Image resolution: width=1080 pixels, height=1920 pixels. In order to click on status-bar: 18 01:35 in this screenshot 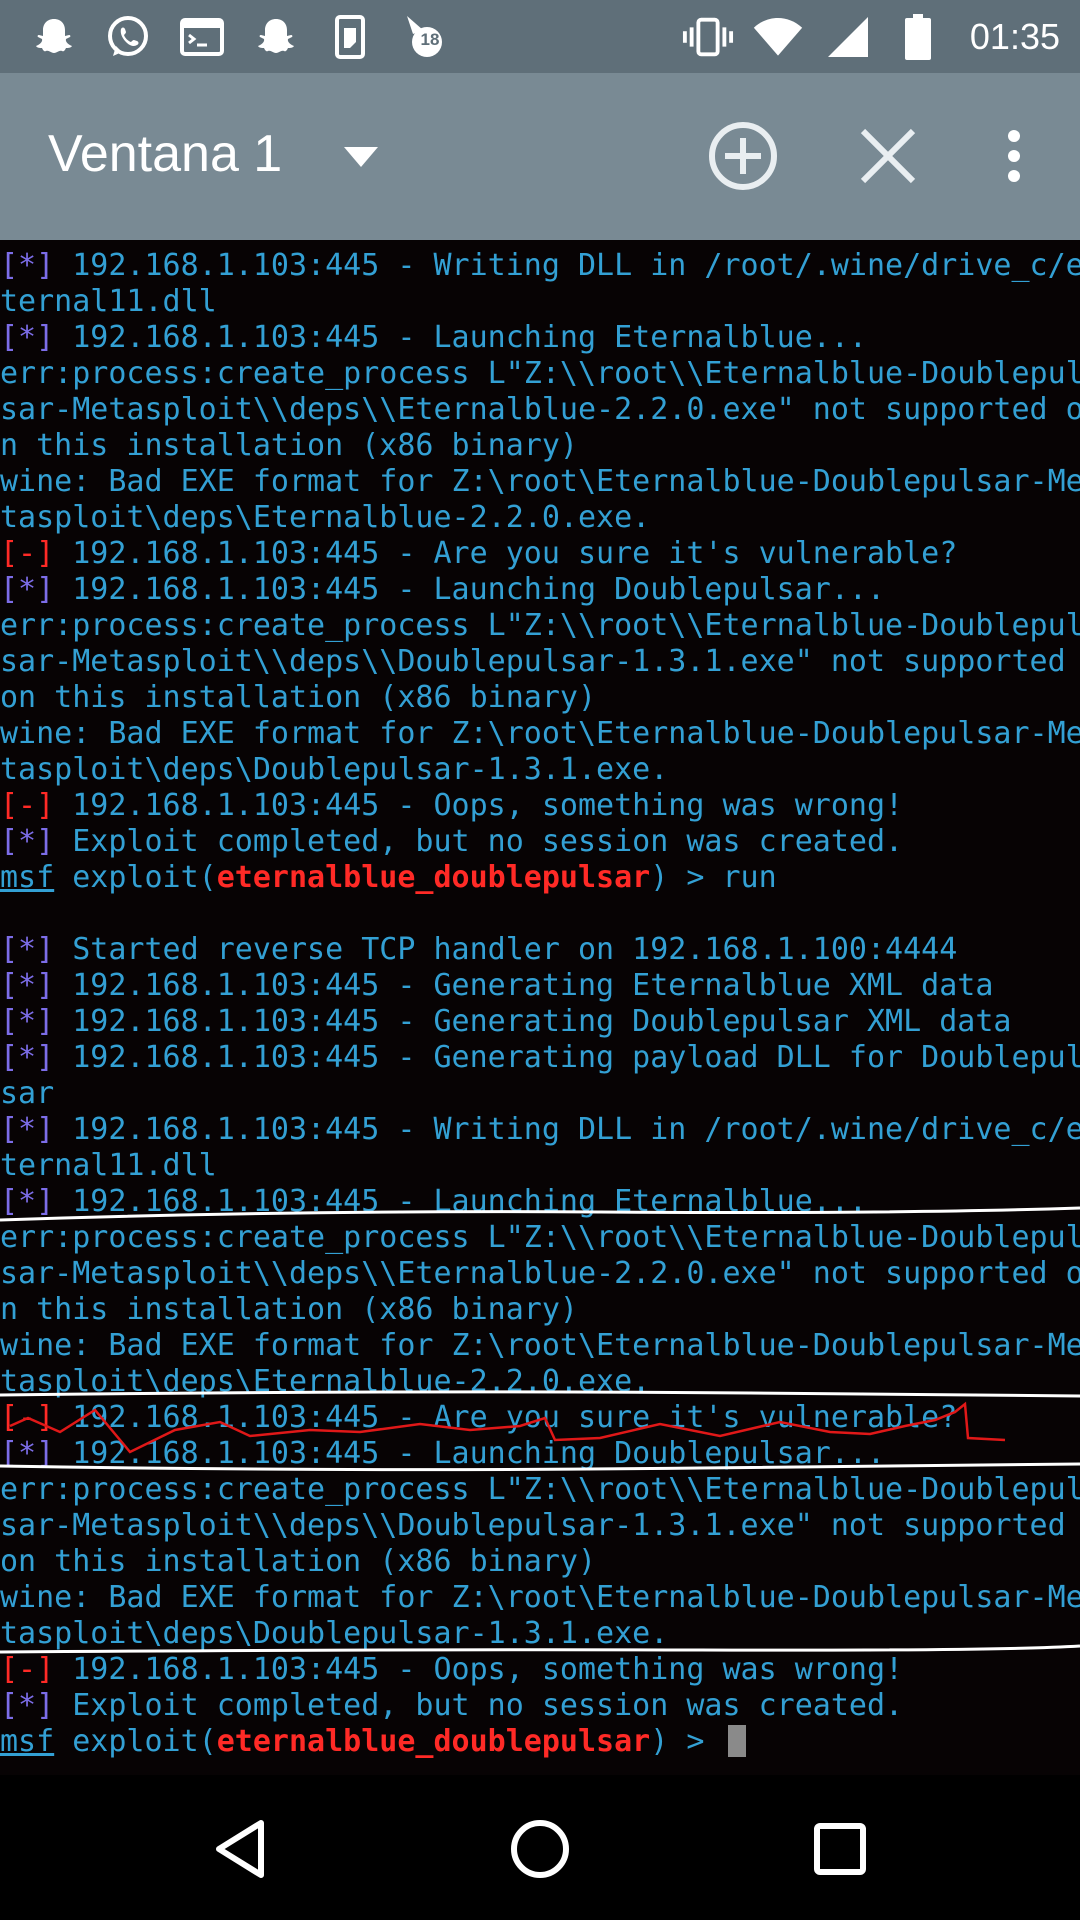, I will do `click(540, 36)`.